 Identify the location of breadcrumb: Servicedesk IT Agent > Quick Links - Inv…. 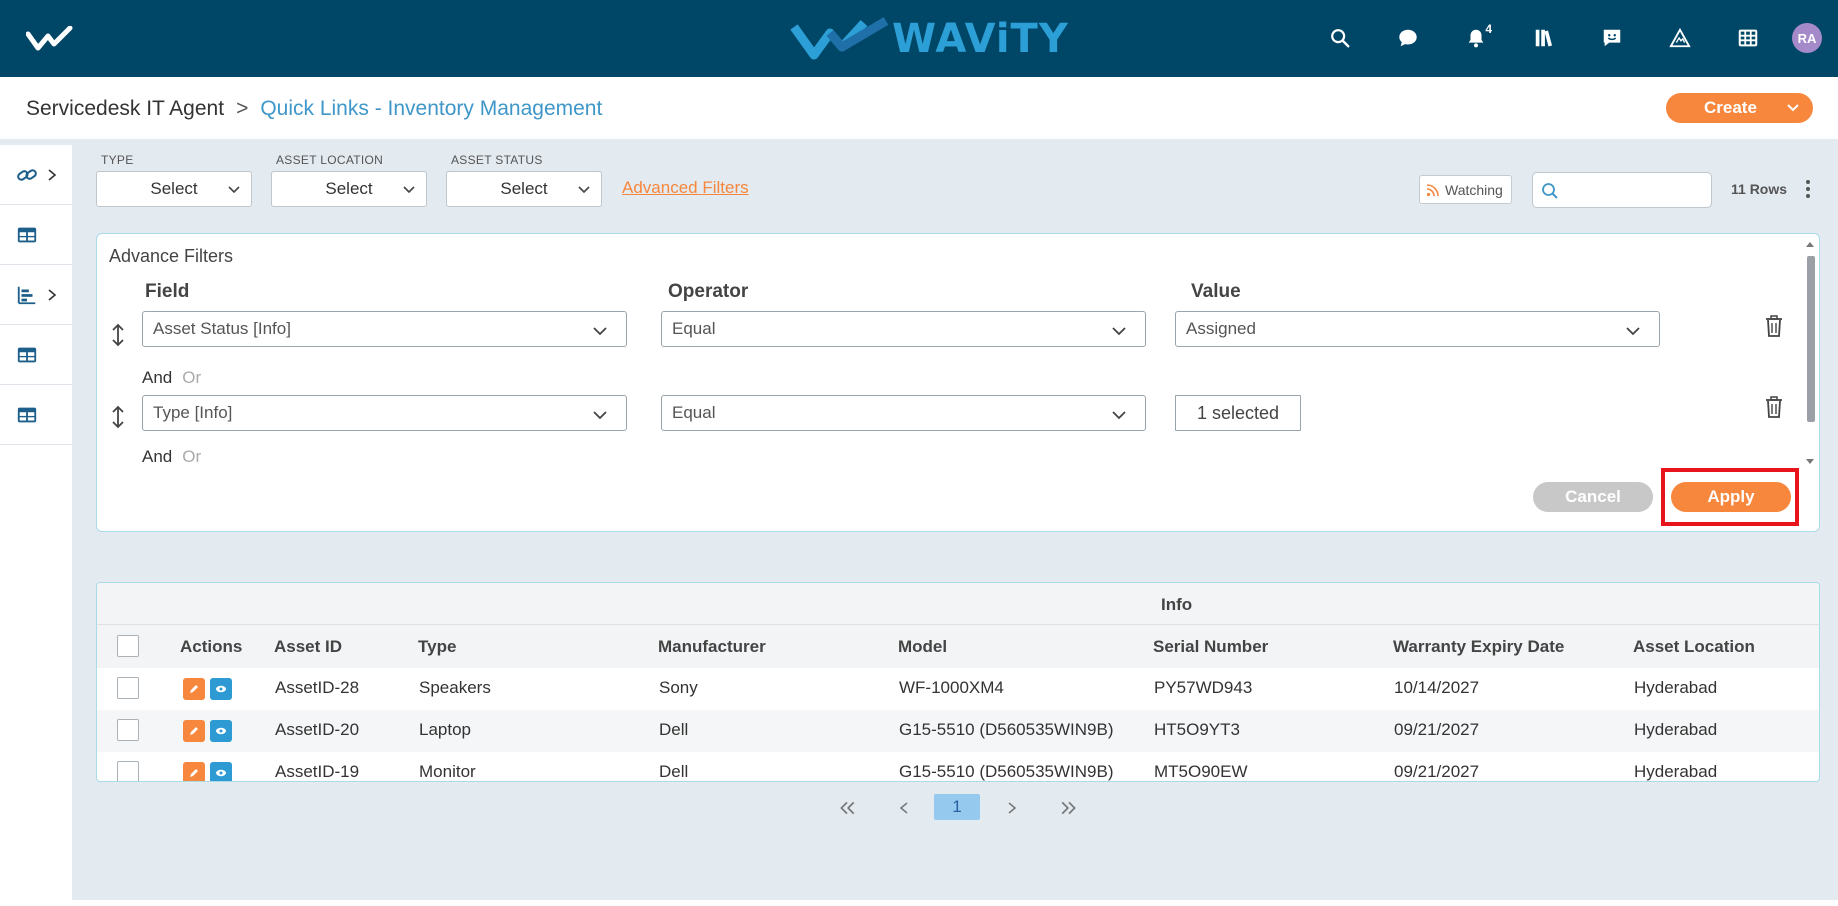
(314, 109).